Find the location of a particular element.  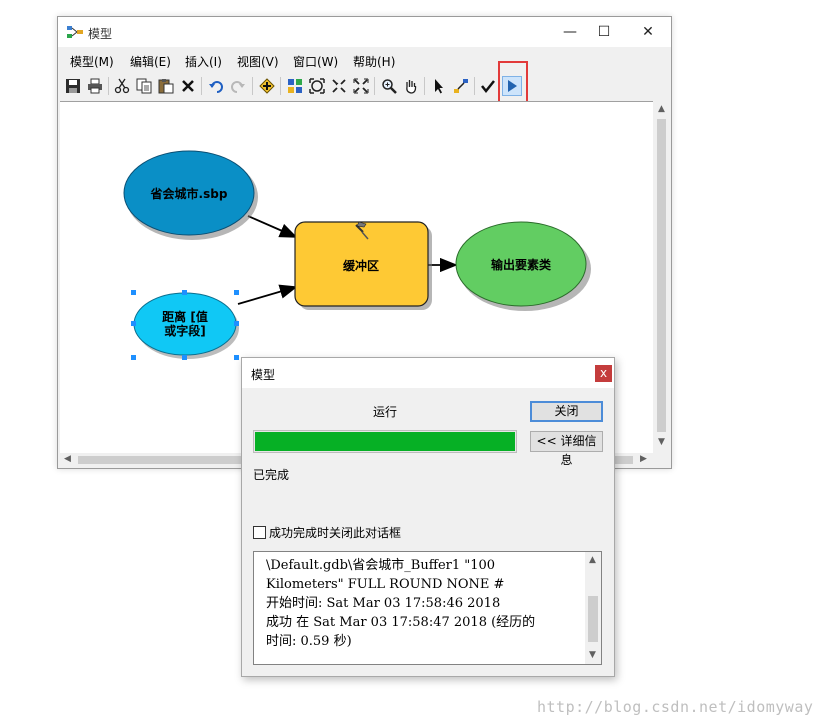

log-scroll-down-arrow: ▼ is located at coordinates (592, 655).